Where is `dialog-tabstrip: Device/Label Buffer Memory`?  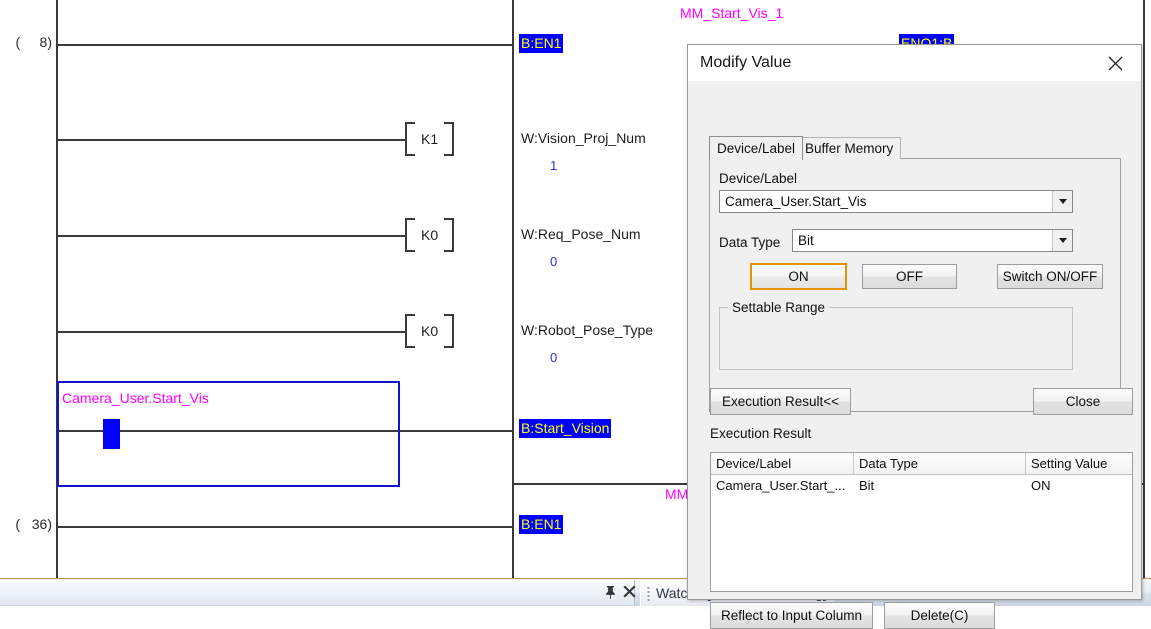
dialog-tabstrip: Device/Label Buffer Memory is located at coordinates (915, 148).